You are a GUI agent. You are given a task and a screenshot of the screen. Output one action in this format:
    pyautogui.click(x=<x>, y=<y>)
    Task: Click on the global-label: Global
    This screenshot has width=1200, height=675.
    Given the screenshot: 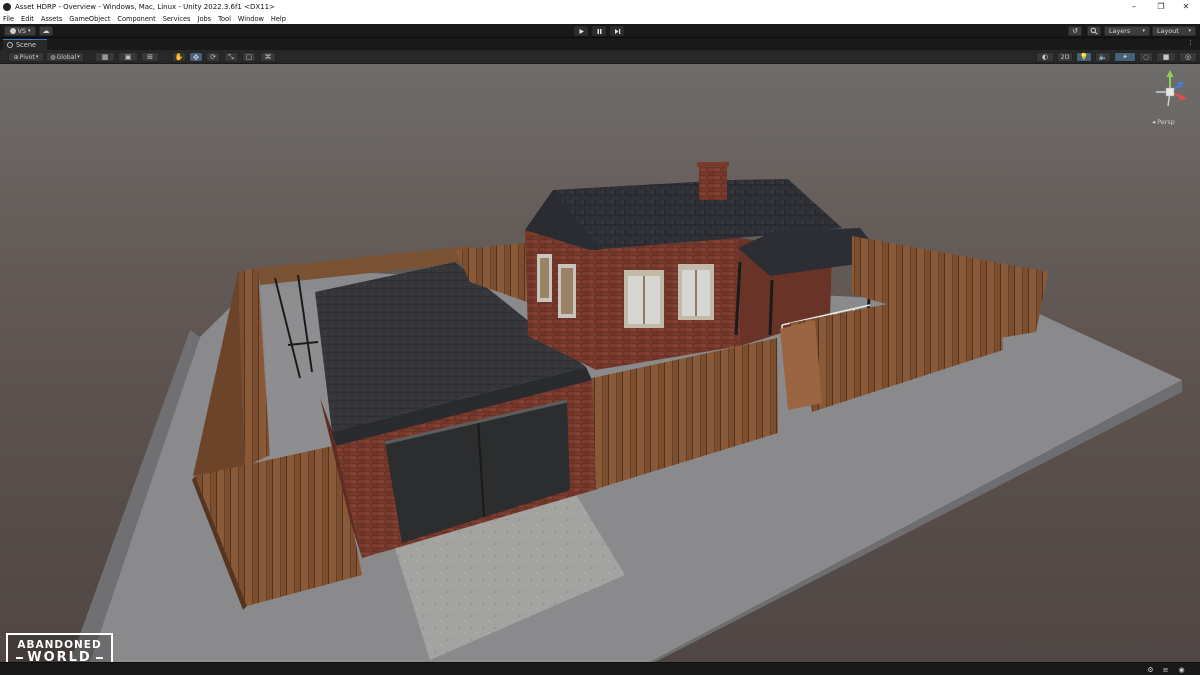 What is the action you would take?
    pyautogui.click(x=66, y=57)
    